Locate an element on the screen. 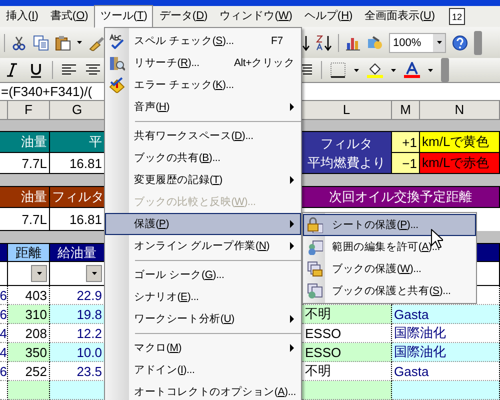 The image size is (500, 400). clipboard-icon is located at coordinates (63, 42).